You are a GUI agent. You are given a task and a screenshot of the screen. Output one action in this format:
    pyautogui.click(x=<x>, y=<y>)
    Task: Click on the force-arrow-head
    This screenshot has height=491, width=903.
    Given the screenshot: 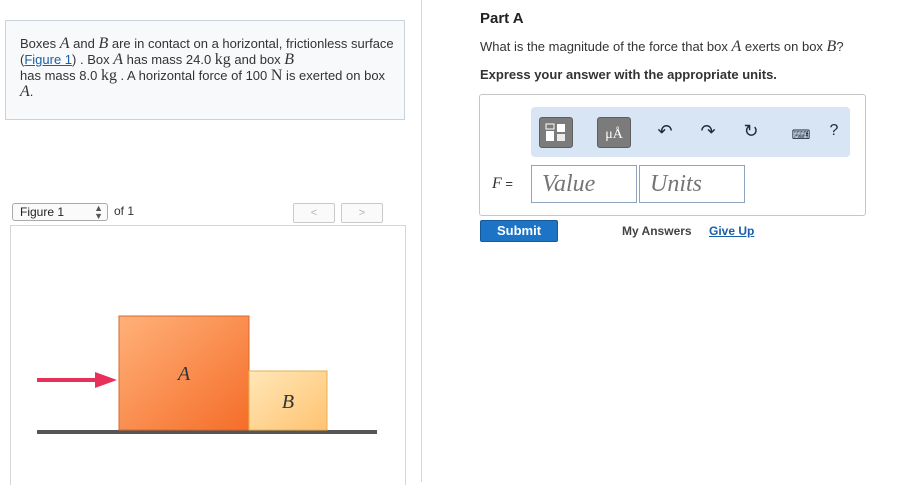 What is the action you would take?
    pyautogui.click(x=106, y=380)
    